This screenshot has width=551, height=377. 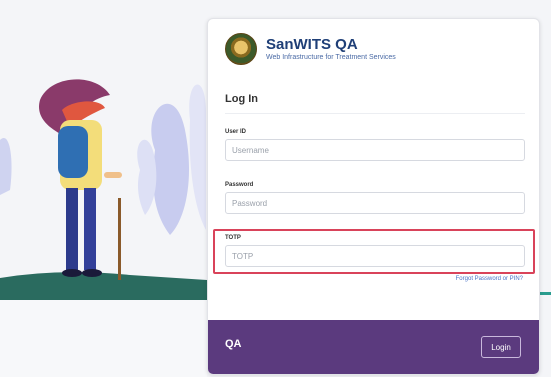 I want to click on heading-divider, so click(x=375, y=113).